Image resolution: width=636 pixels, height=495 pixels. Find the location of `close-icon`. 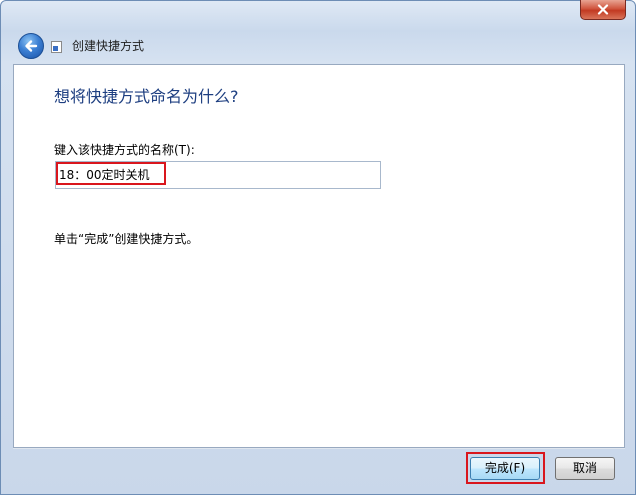

close-icon is located at coordinates (603, 9).